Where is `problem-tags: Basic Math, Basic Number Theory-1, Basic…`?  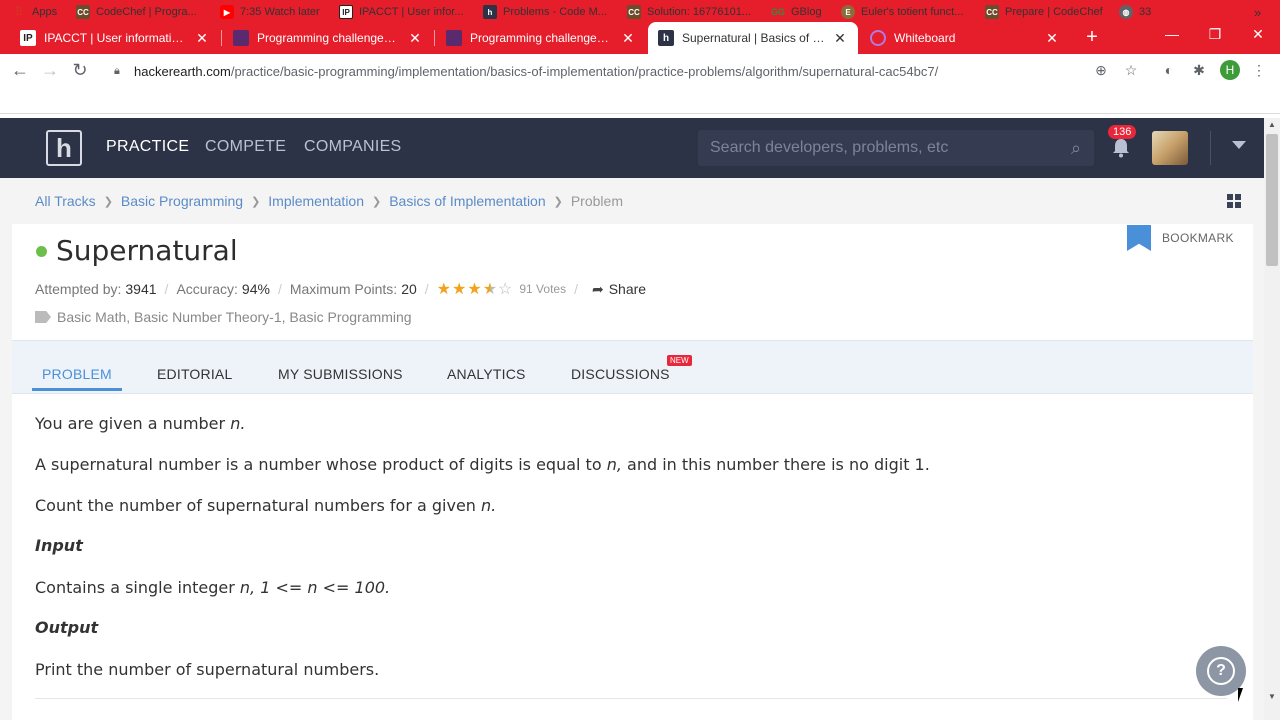
problem-tags: Basic Math, Basic Number Theory-1, Basic… is located at coordinates (223, 317).